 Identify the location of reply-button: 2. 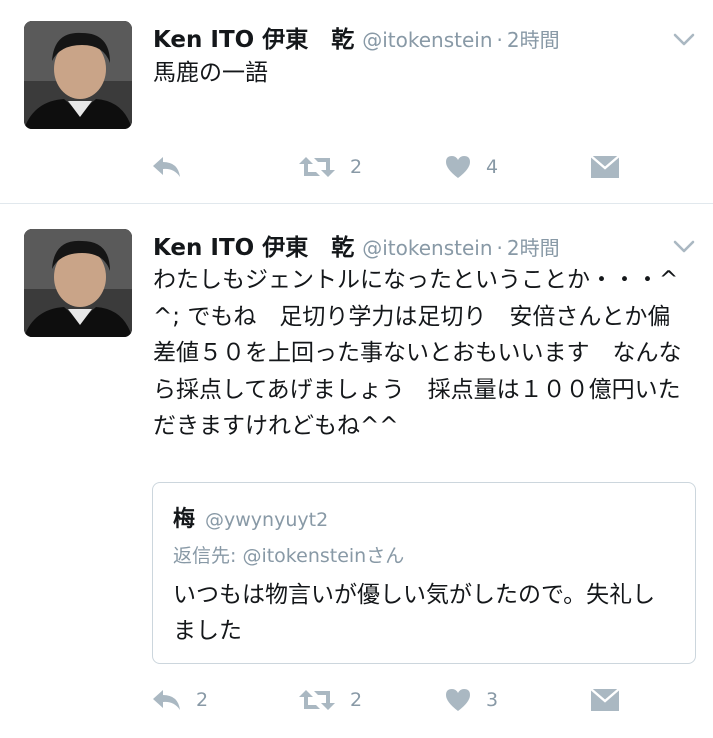
(179, 700).